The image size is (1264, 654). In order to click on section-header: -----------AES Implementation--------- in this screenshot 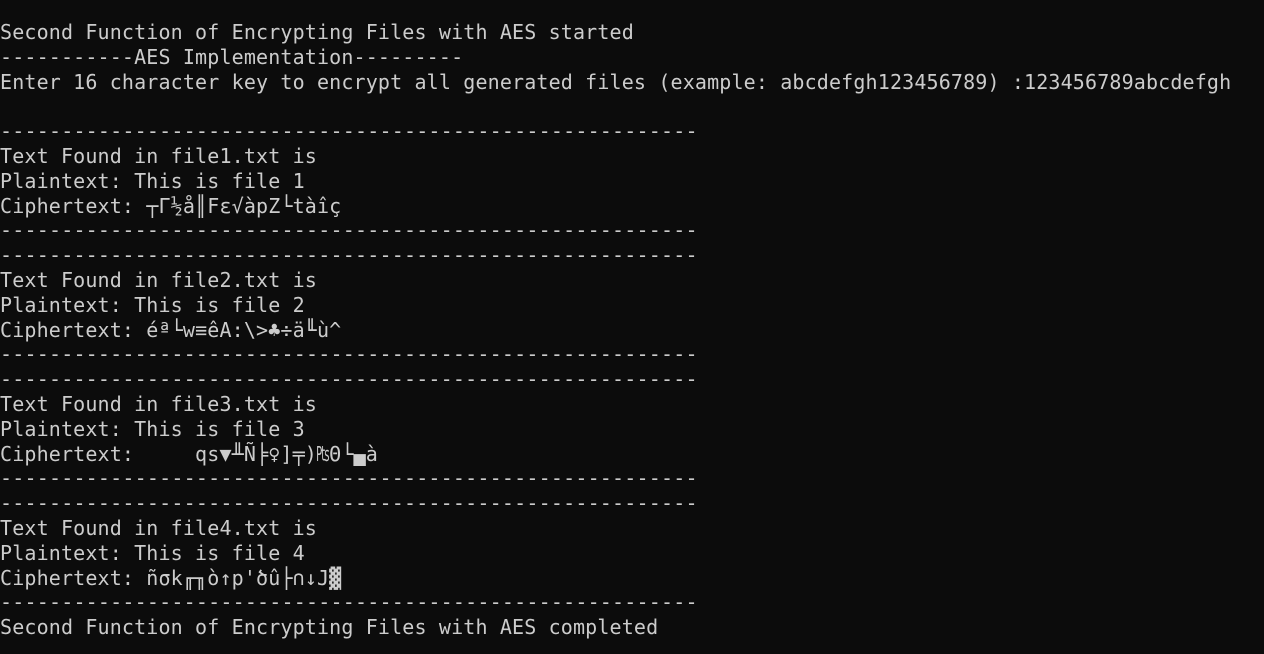, I will do `click(232, 56)`.